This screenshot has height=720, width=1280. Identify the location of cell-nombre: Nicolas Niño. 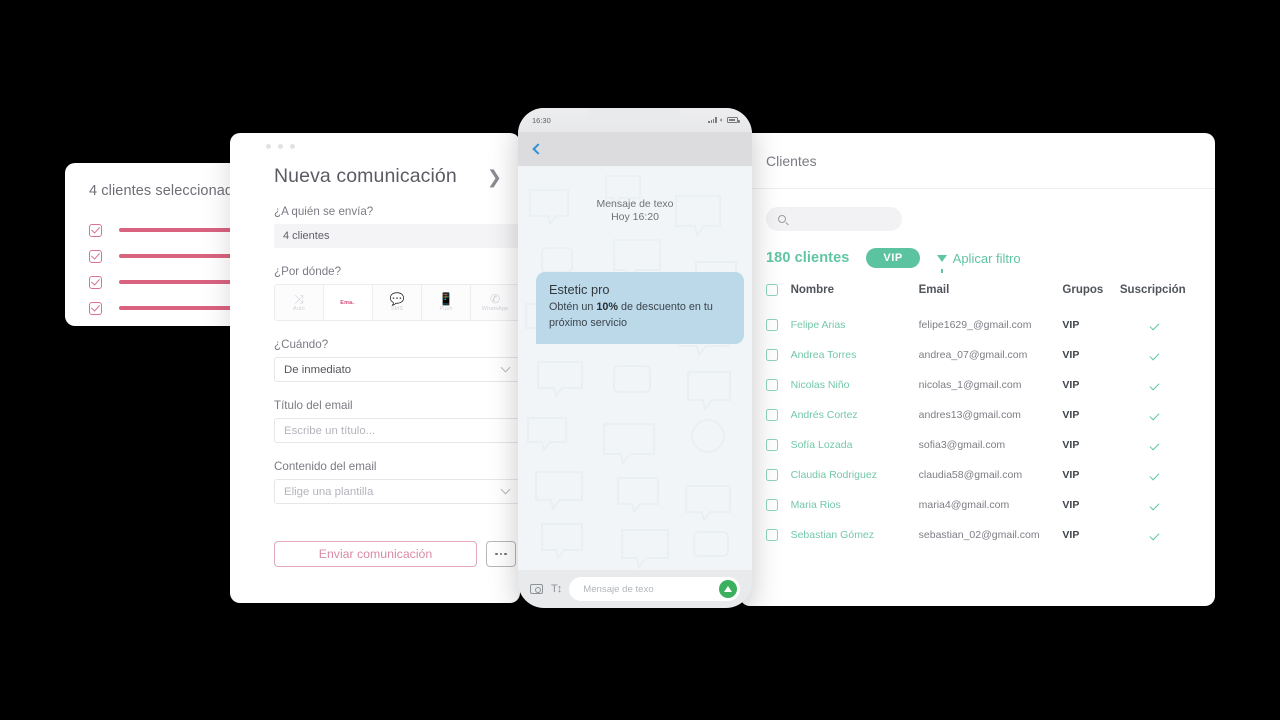
(855, 385).